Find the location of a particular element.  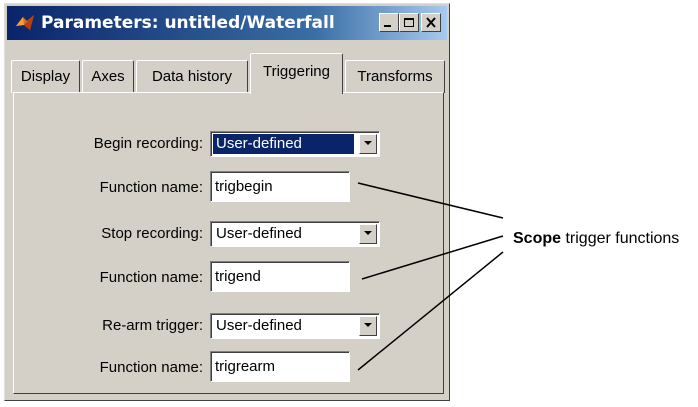

callout-label-rest: trigger functions is located at coordinates (620, 238).